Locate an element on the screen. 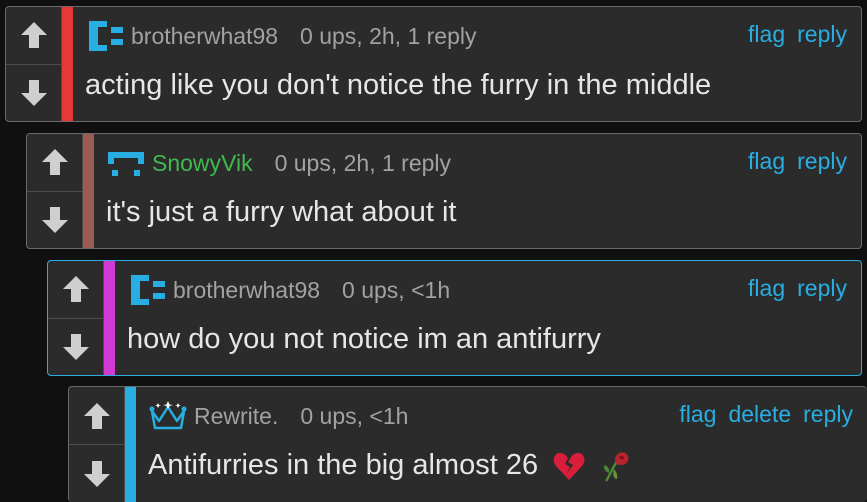 This screenshot has width=867, height=502. comment-text: how do you not notice im an antifurry is located at coordinates (364, 339).